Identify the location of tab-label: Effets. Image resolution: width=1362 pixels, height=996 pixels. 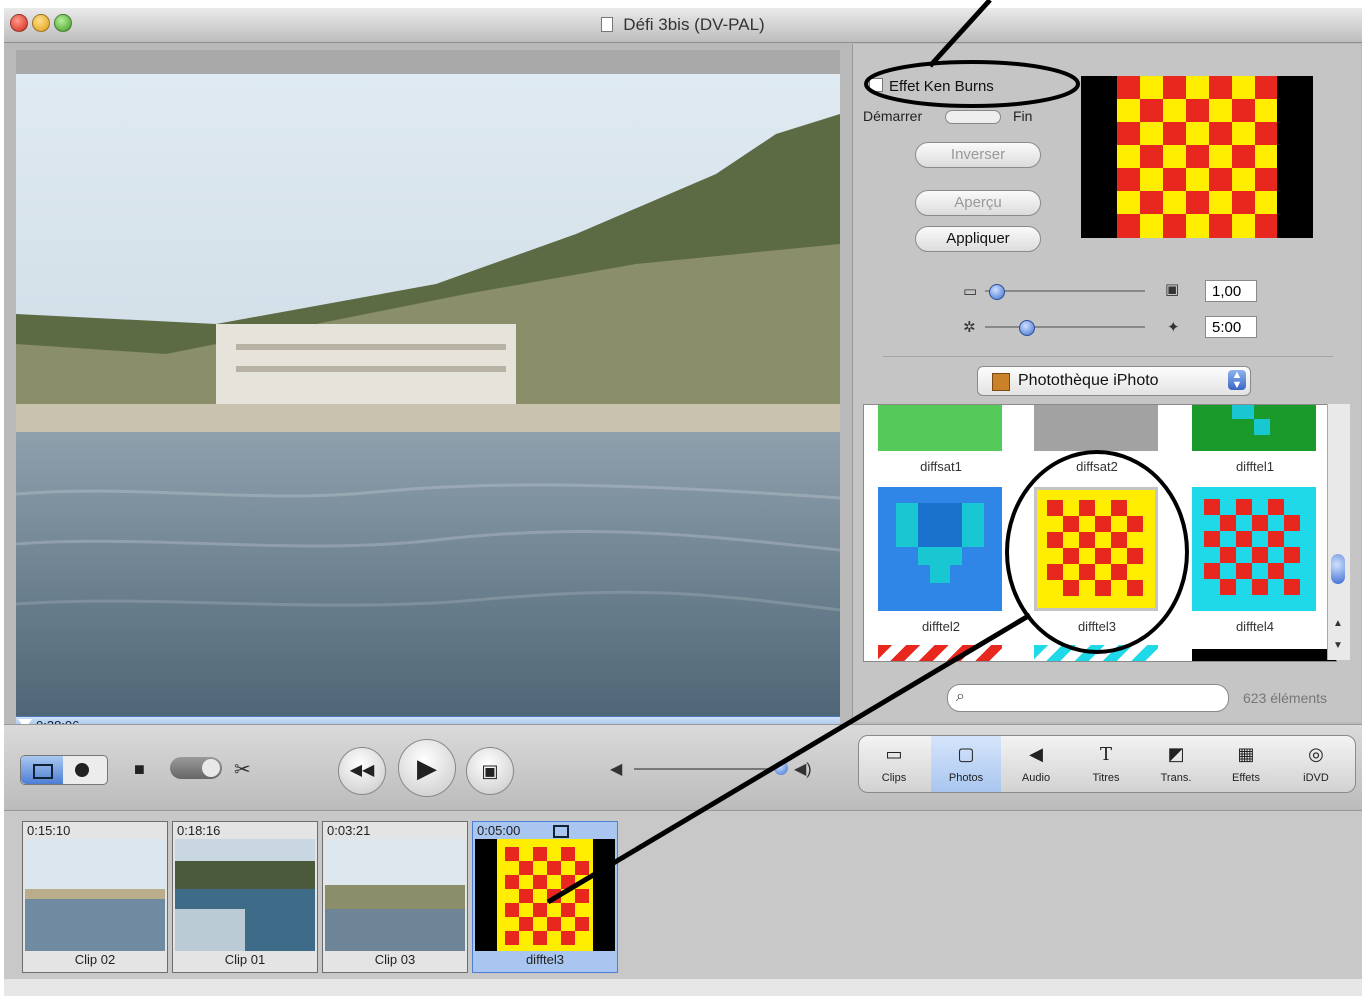
(1246, 778).